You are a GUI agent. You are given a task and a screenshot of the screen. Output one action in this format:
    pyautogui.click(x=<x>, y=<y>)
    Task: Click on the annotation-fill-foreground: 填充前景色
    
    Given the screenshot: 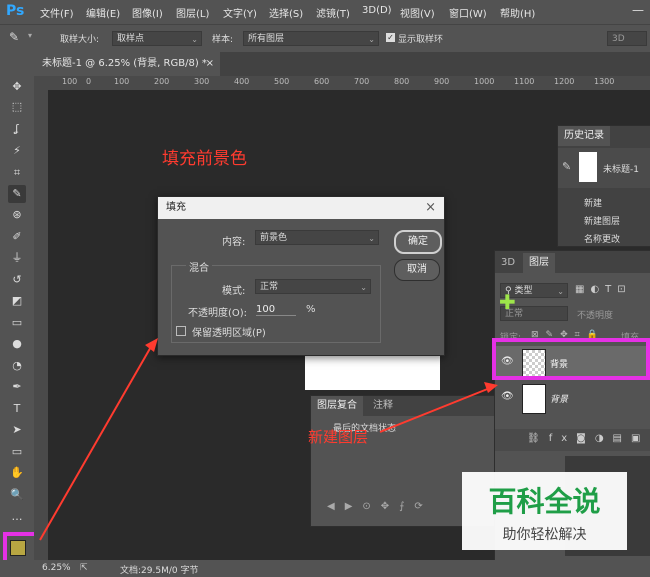 What is the action you would take?
    pyautogui.click(x=204, y=159)
    